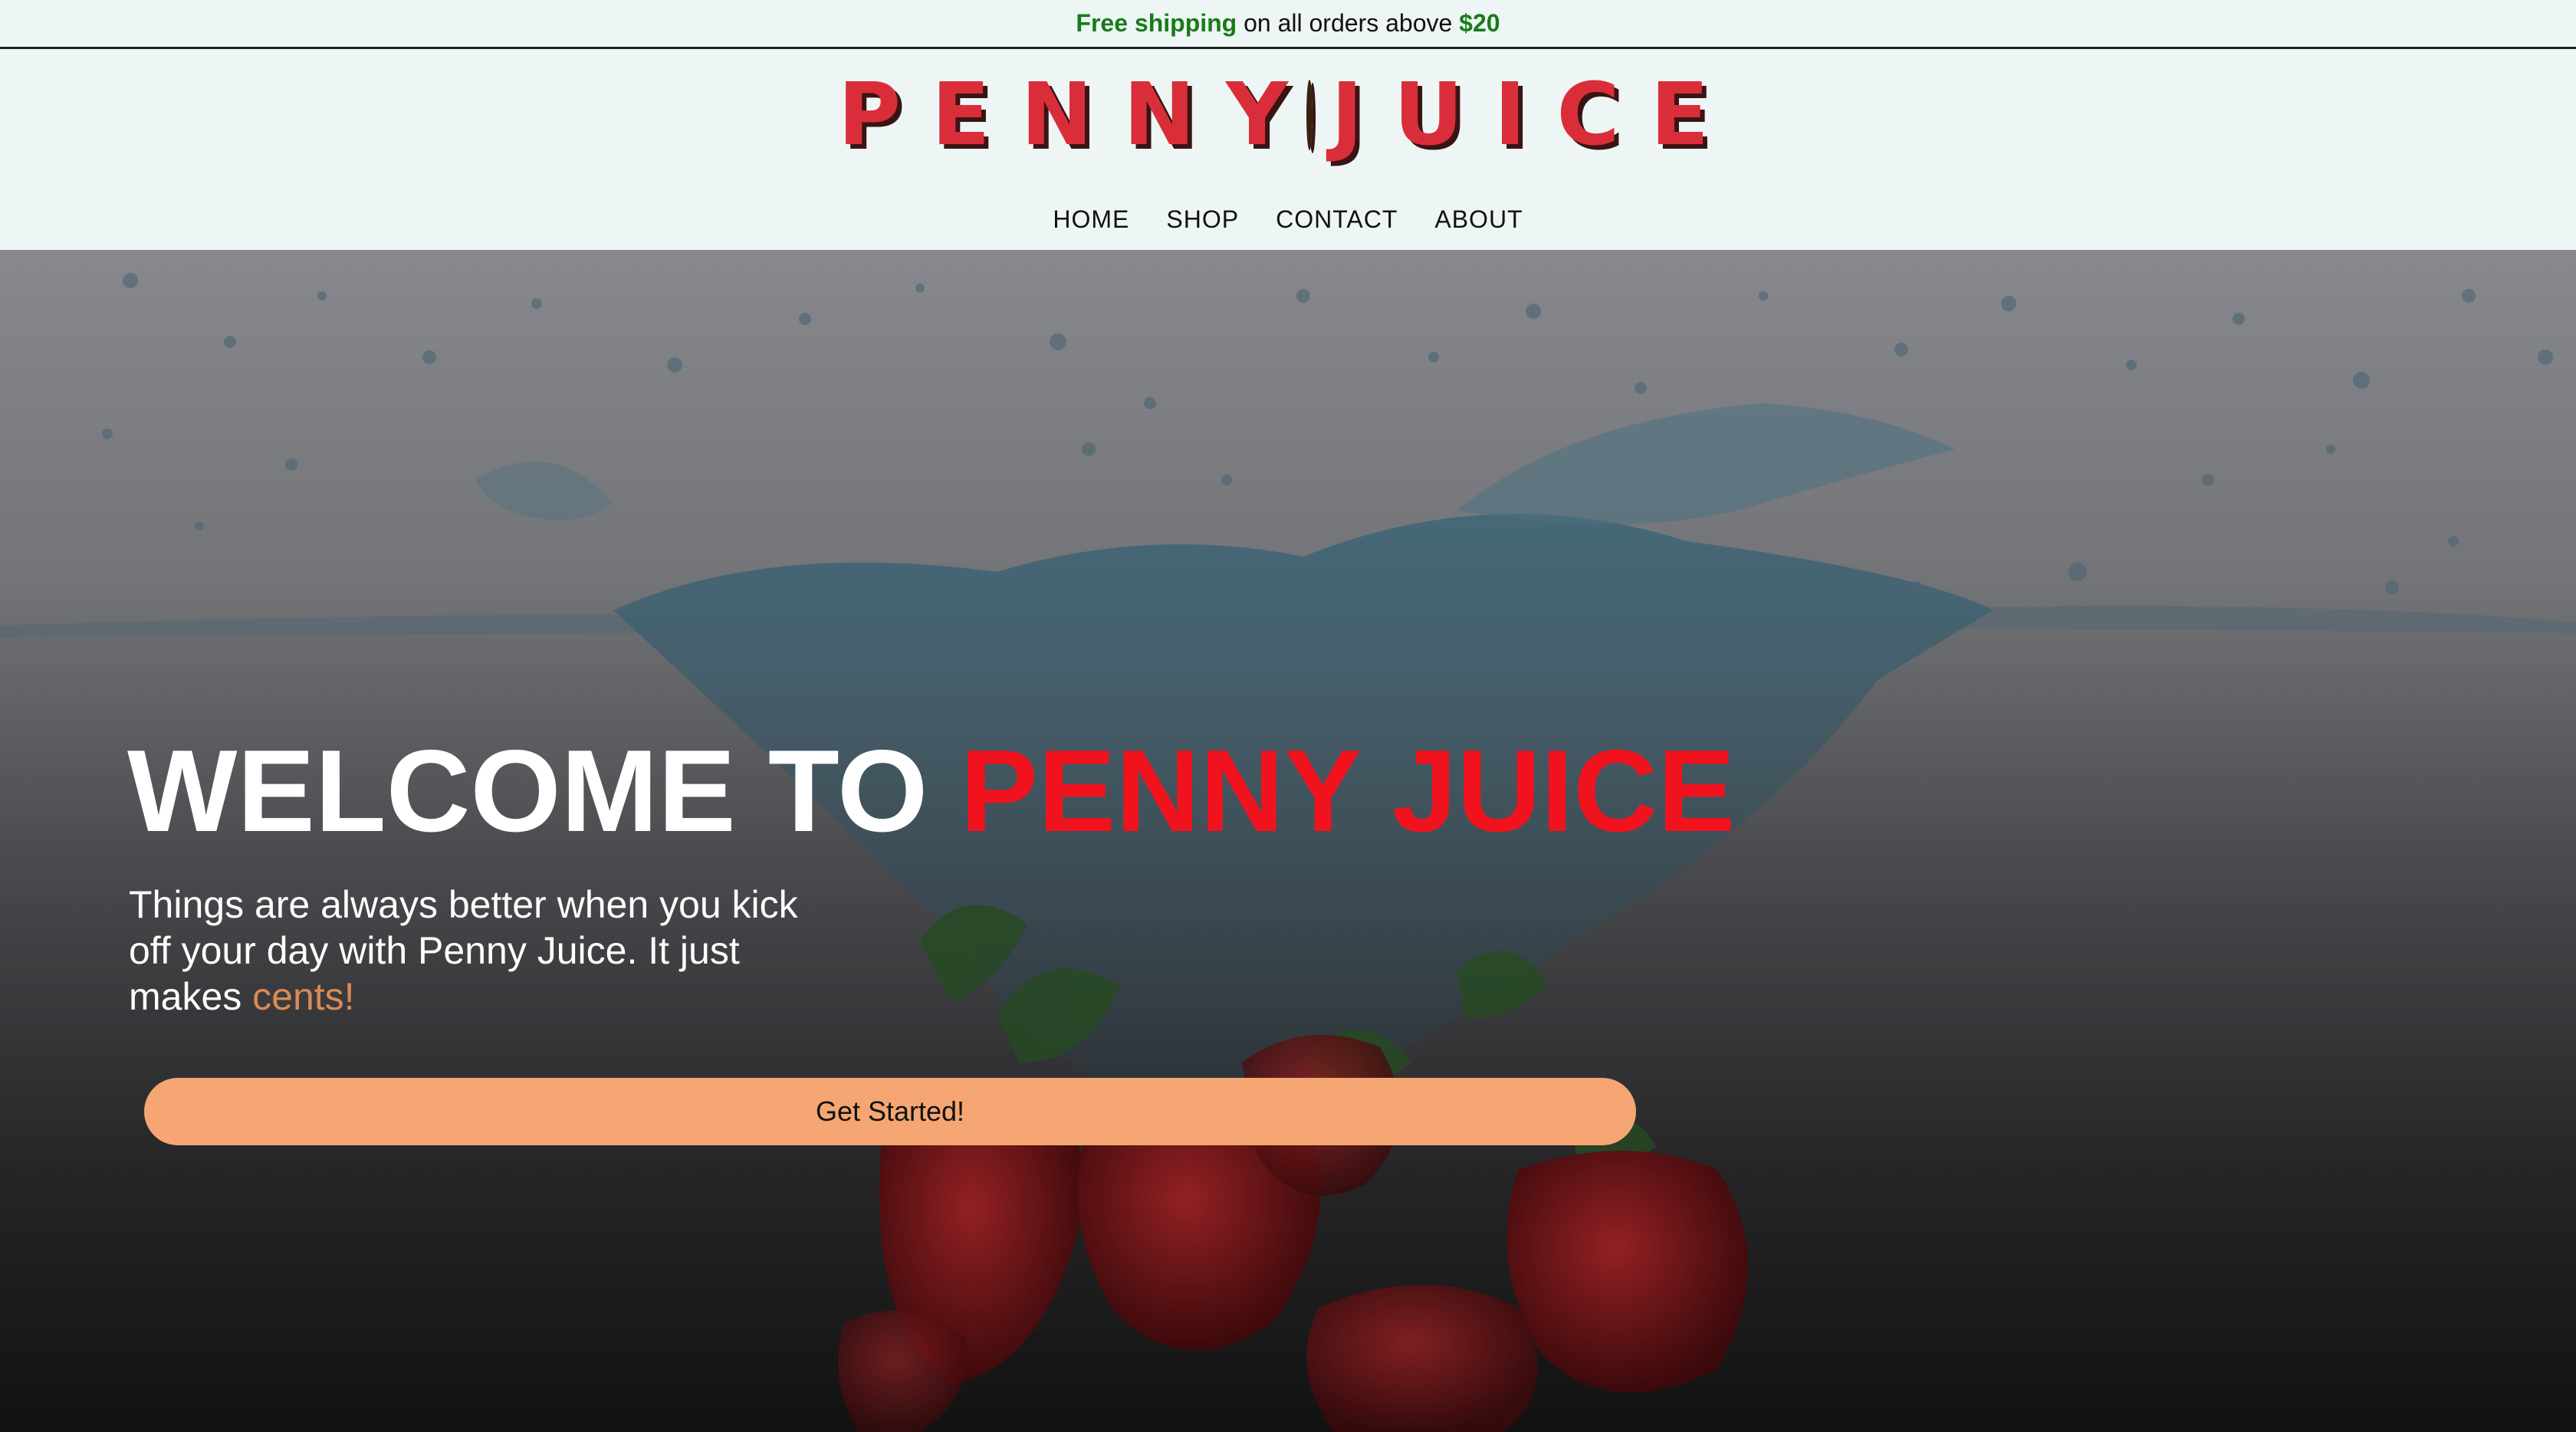  What do you see at coordinates (1091, 220) in the screenshot?
I see `nav-item-home: HOME` at bounding box center [1091, 220].